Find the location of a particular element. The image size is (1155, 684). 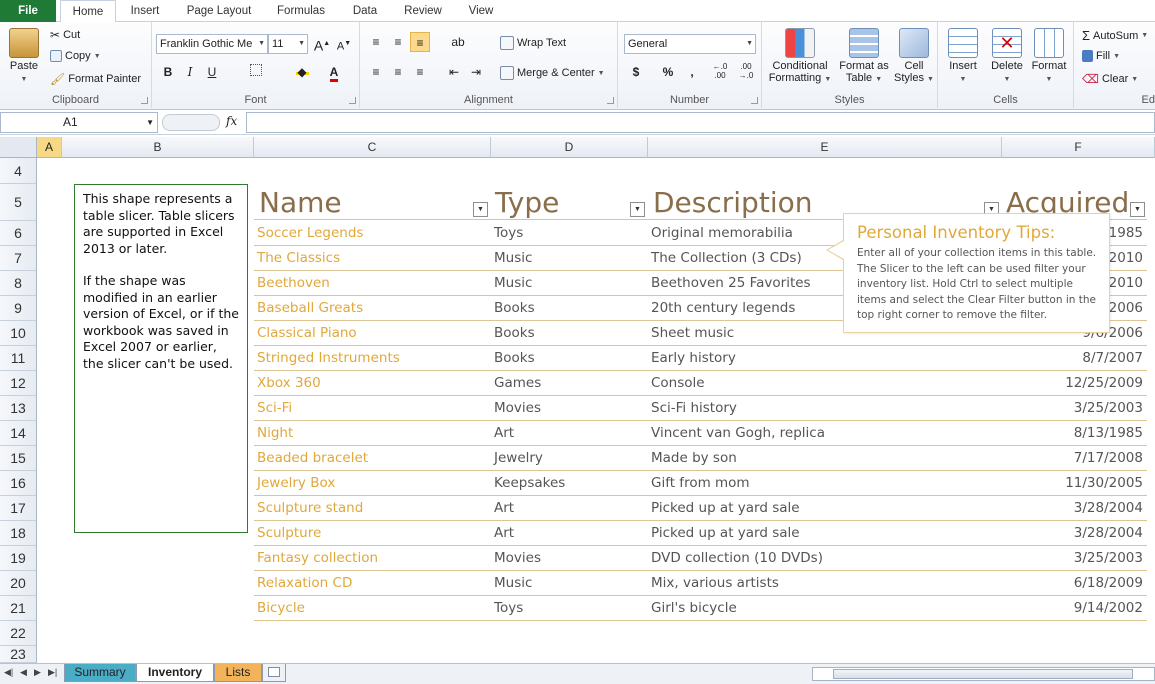

tab-page-layout: Page Layout is located at coordinates (219, 11).